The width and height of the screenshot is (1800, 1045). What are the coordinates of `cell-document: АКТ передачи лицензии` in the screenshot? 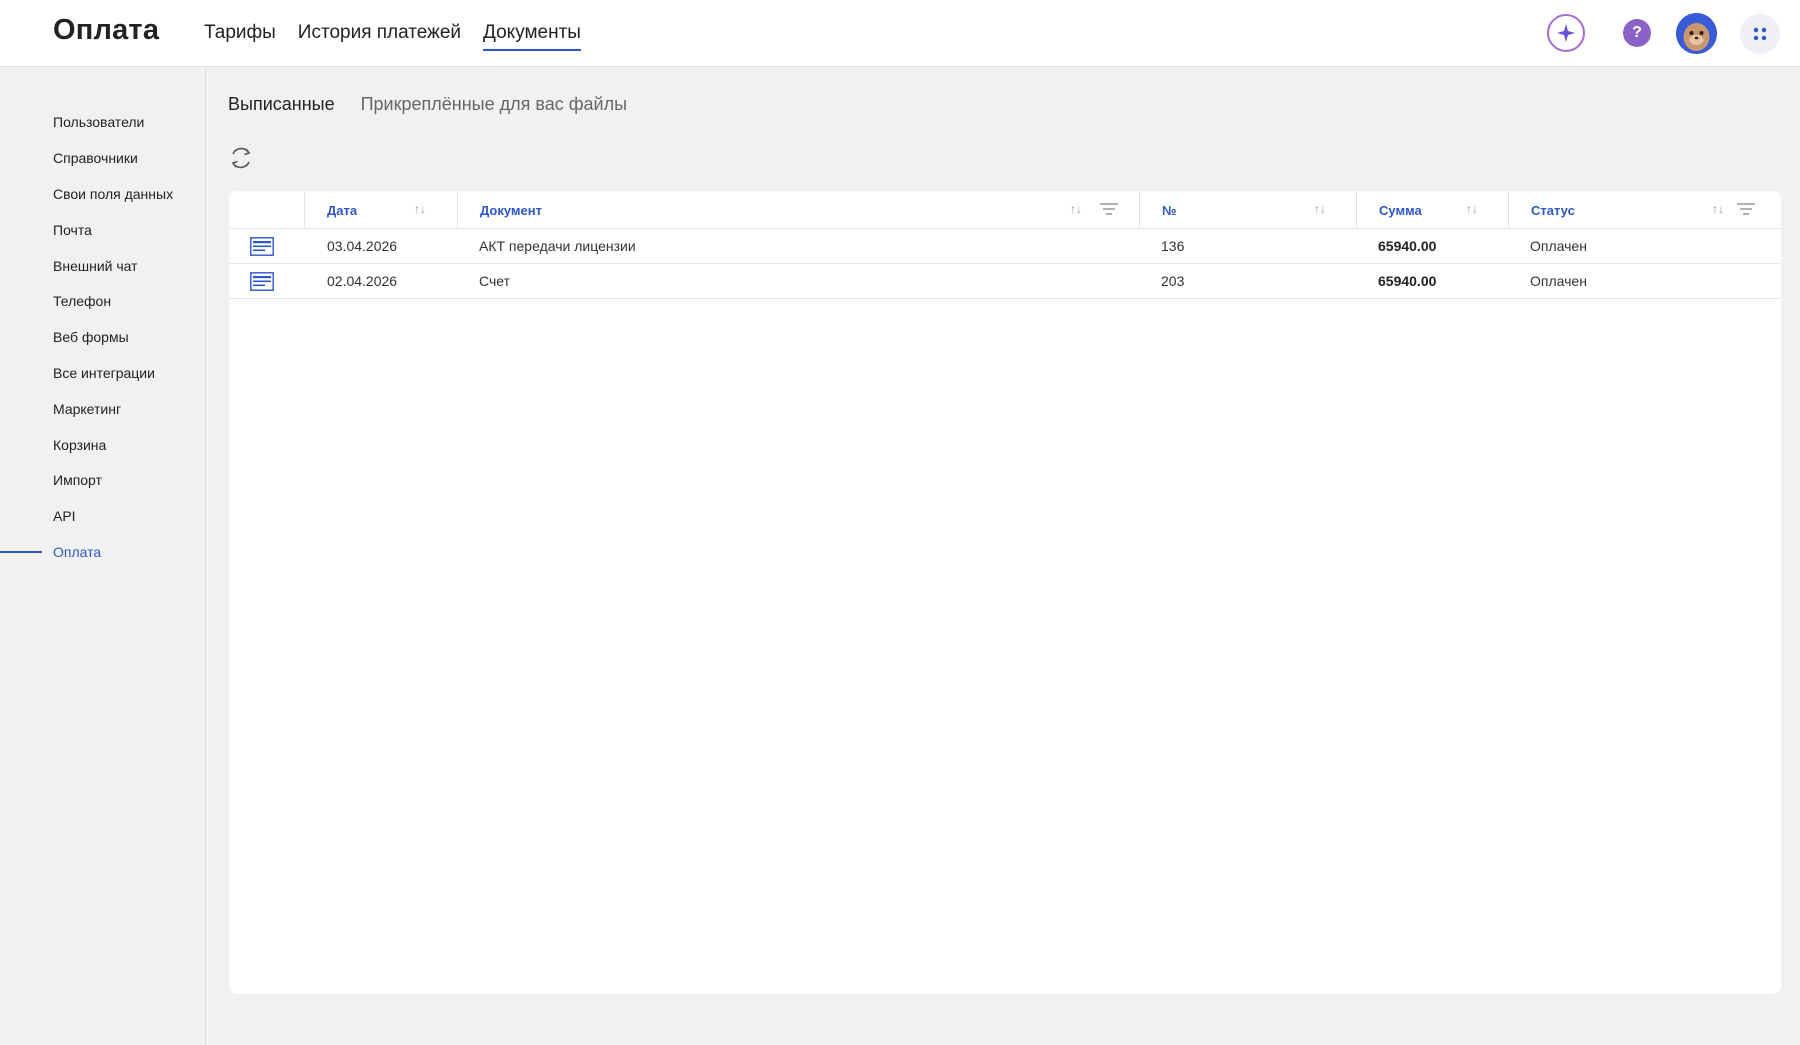 It's located at (557, 246).